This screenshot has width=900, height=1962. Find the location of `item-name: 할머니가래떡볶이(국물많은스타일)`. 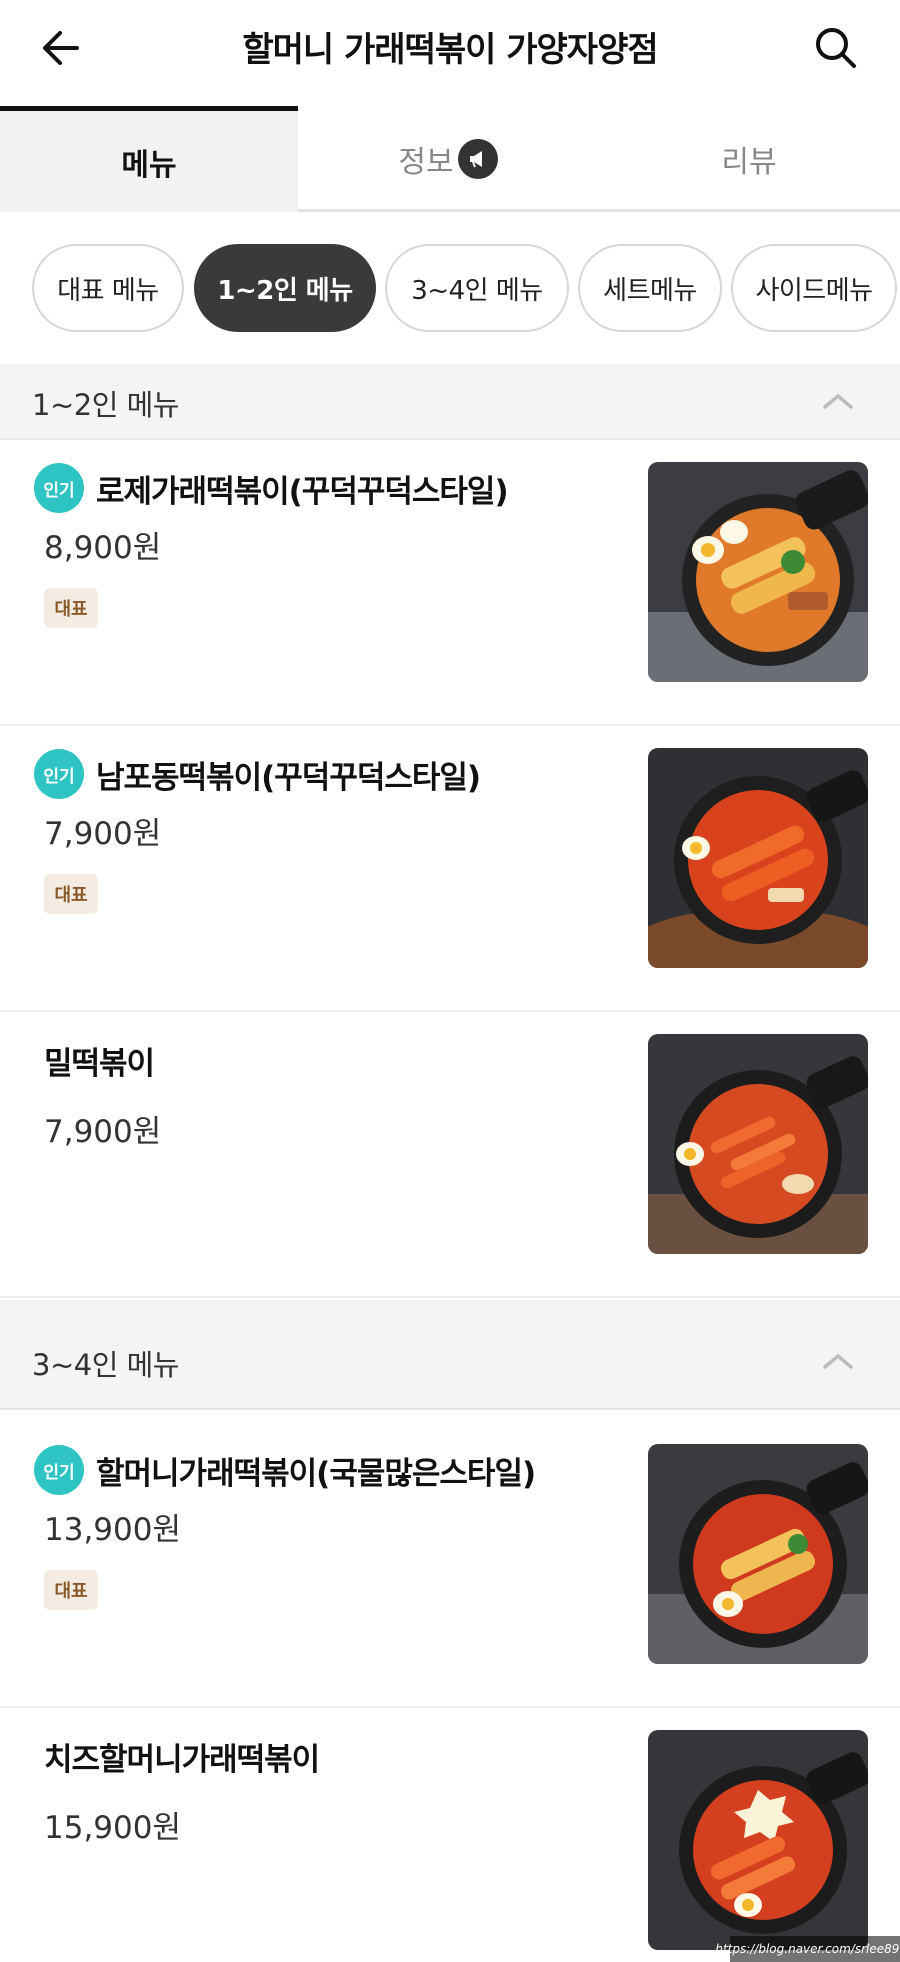

item-name: 할머니가래떡볶이(국물많은스타일) is located at coordinates (316, 1473).